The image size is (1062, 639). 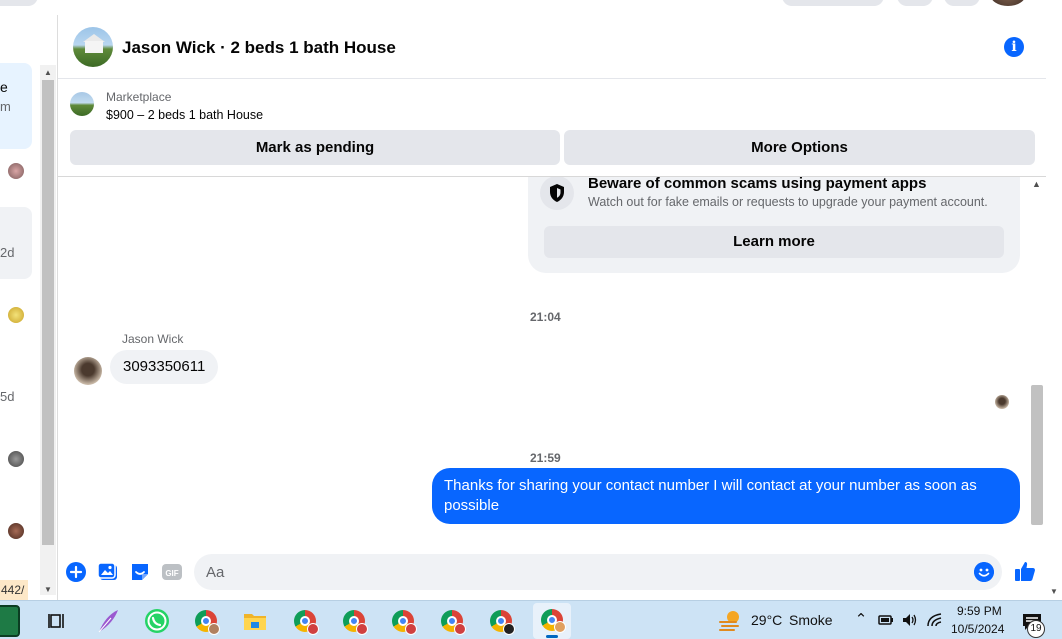 What do you see at coordinates (861, 620) in the screenshot?
I see `chevron-up-icon: ⌃` at bounding box center [861, 620].